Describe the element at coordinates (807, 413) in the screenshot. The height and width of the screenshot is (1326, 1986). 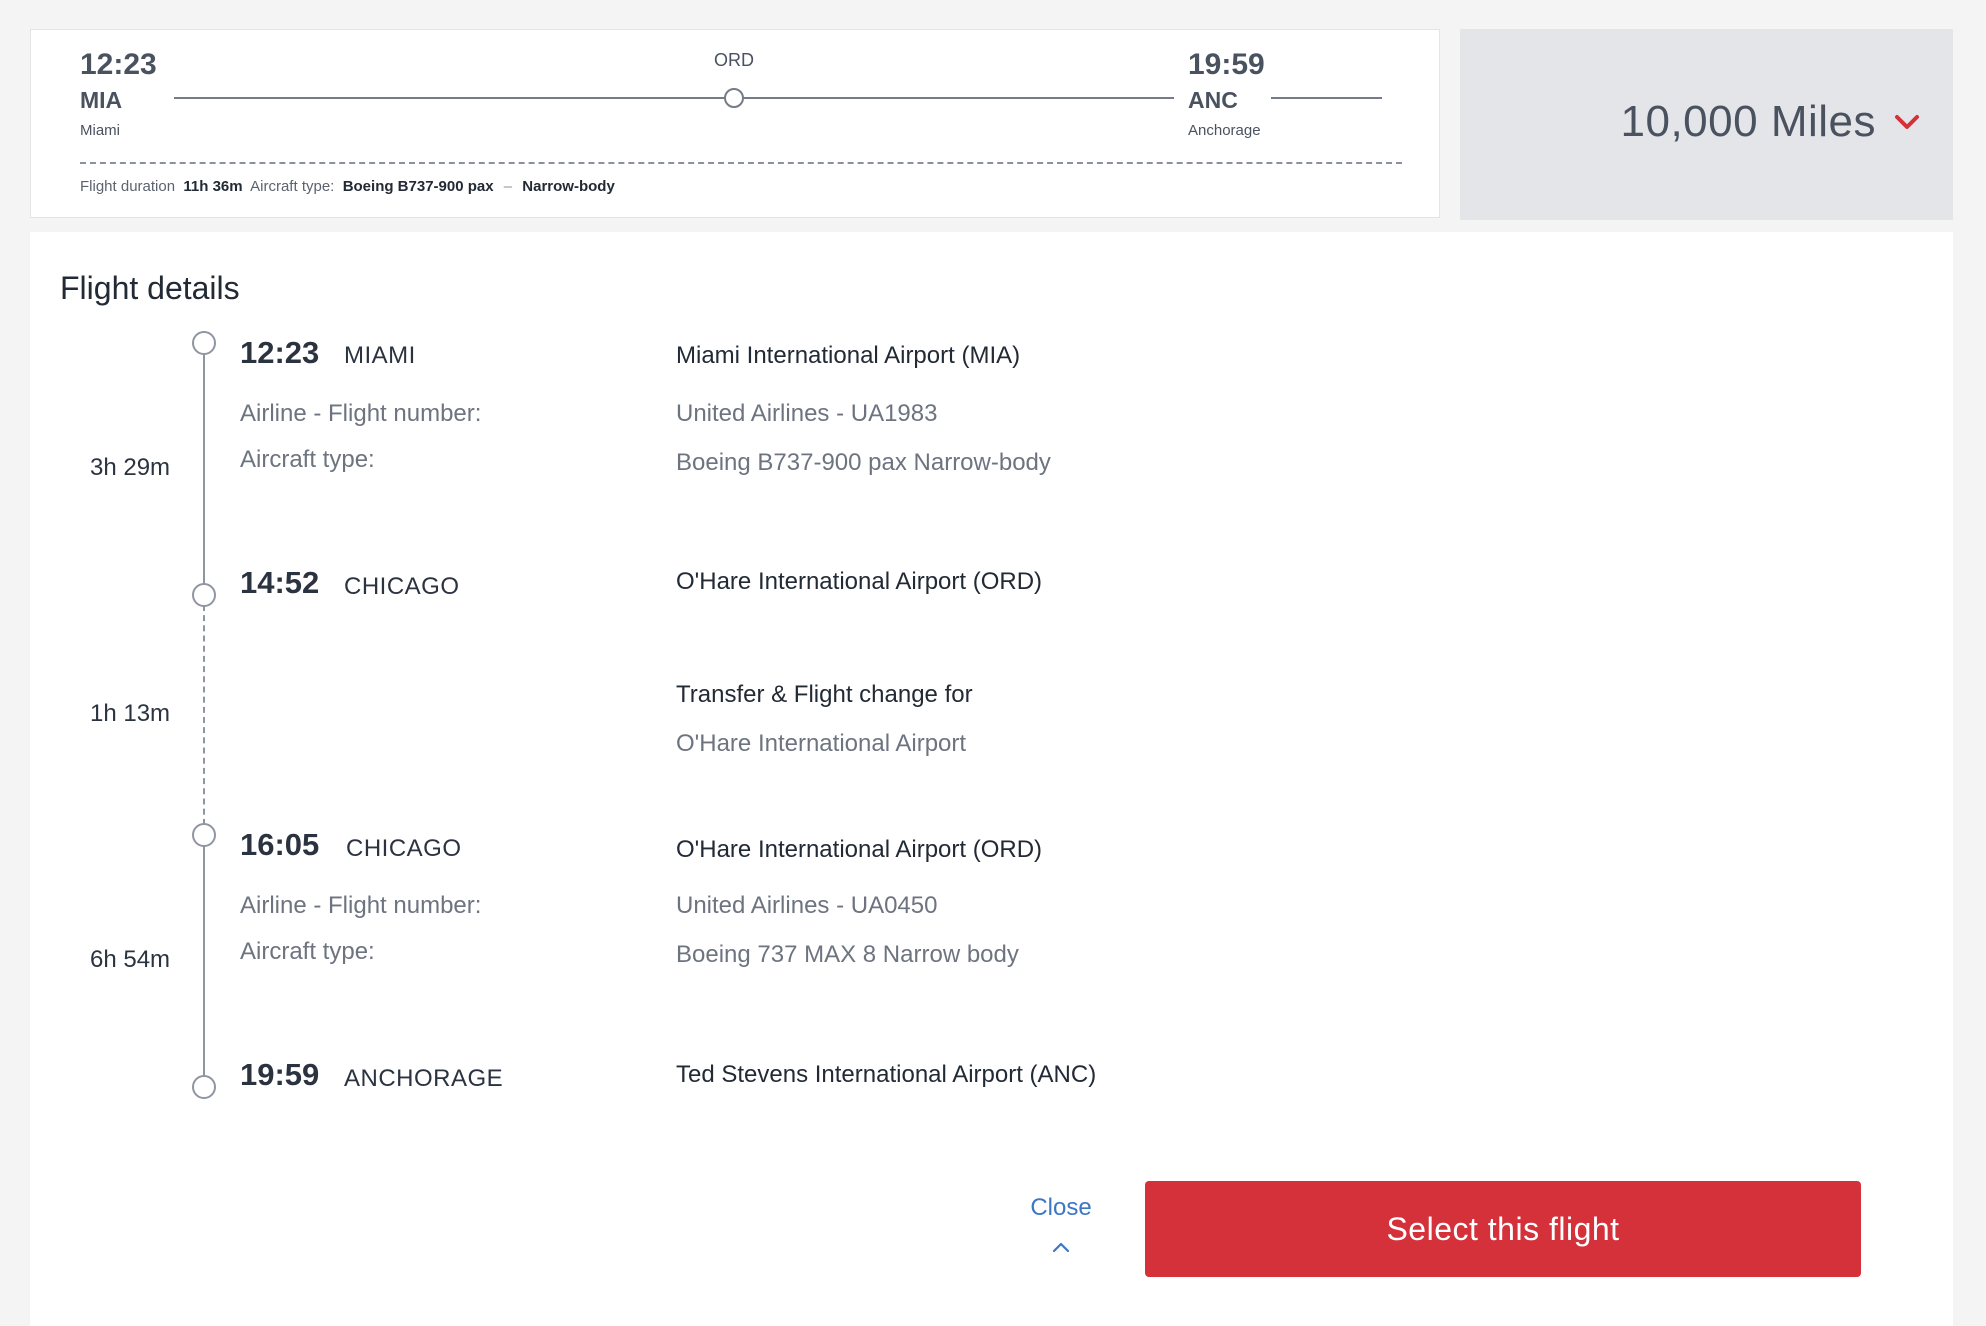
I see `leg-1-airline-value: United Airlines - UA1983` at that location.